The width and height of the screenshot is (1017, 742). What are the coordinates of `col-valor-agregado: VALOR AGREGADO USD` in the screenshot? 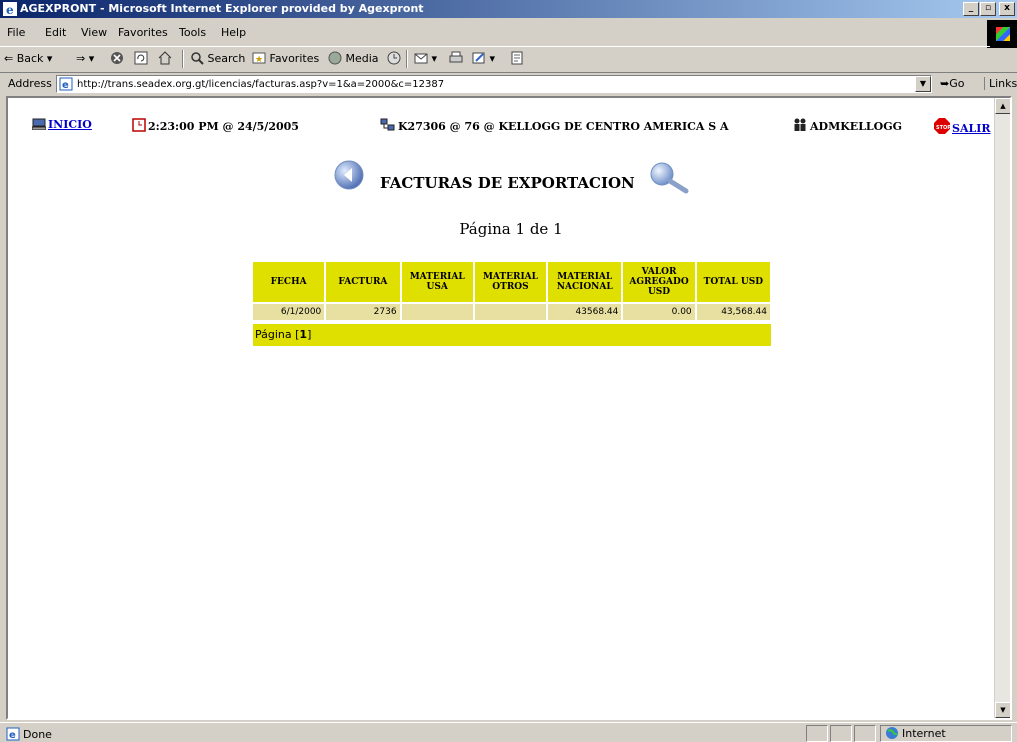 It's located at (659, 282).